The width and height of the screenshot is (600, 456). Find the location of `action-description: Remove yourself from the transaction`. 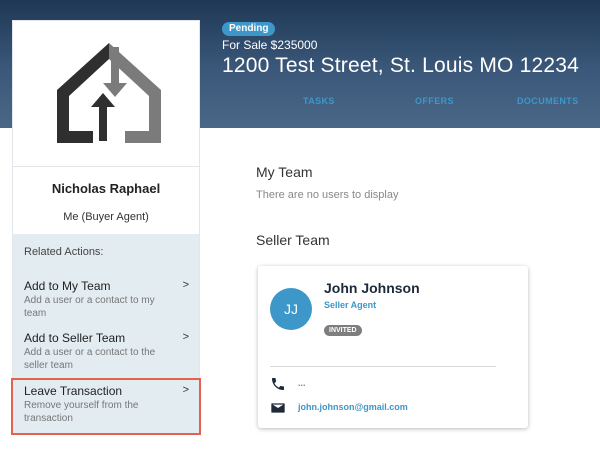

action-description: Remove yourself from the transaction is located at coordinates (81, 412).